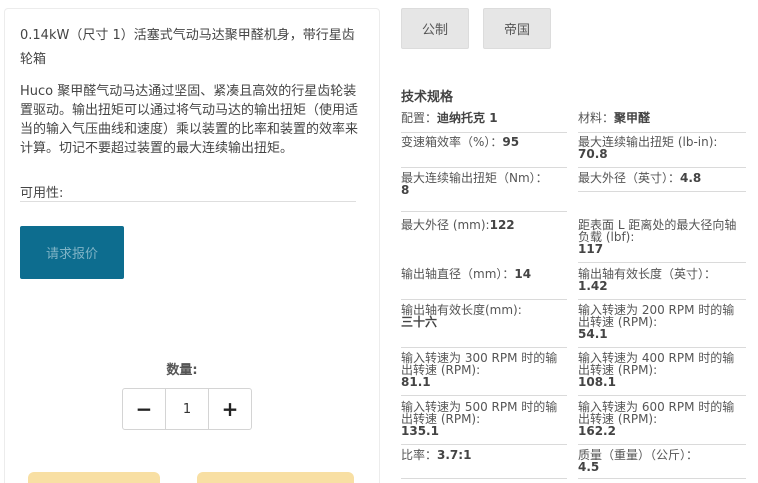  I want to click on spec-label: 比率：, so click(419, 455).